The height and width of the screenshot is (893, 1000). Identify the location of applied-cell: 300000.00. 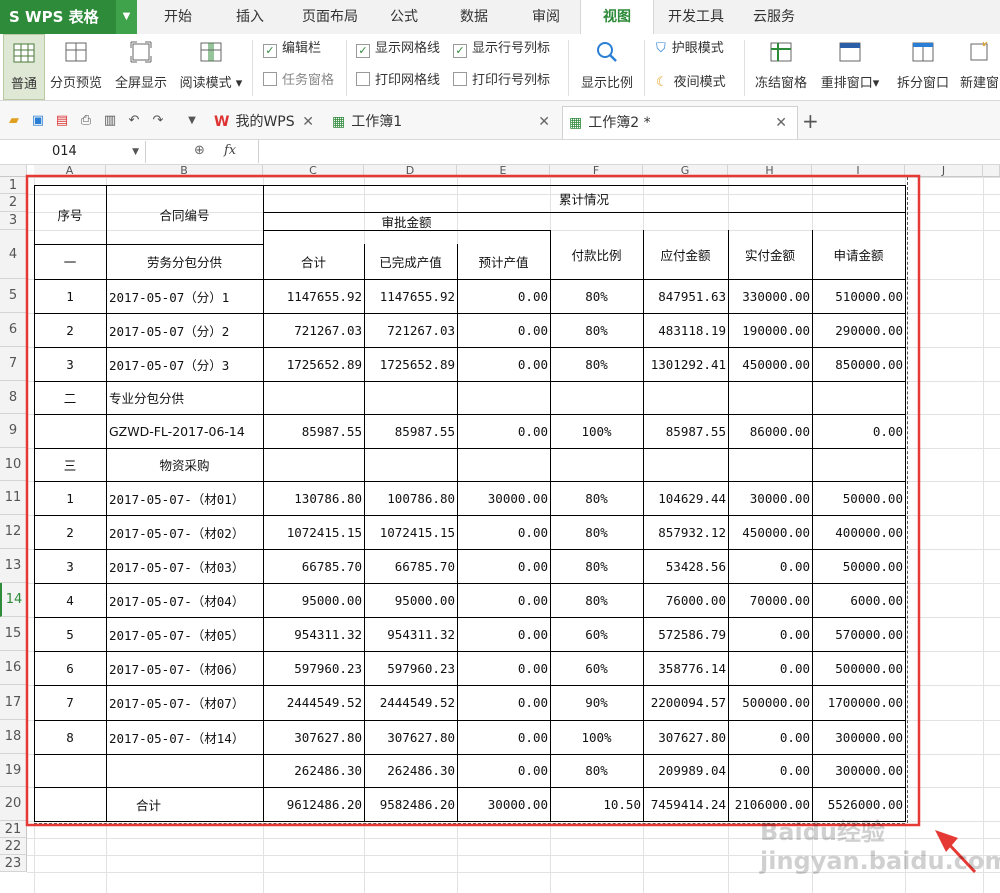
(858, 737).